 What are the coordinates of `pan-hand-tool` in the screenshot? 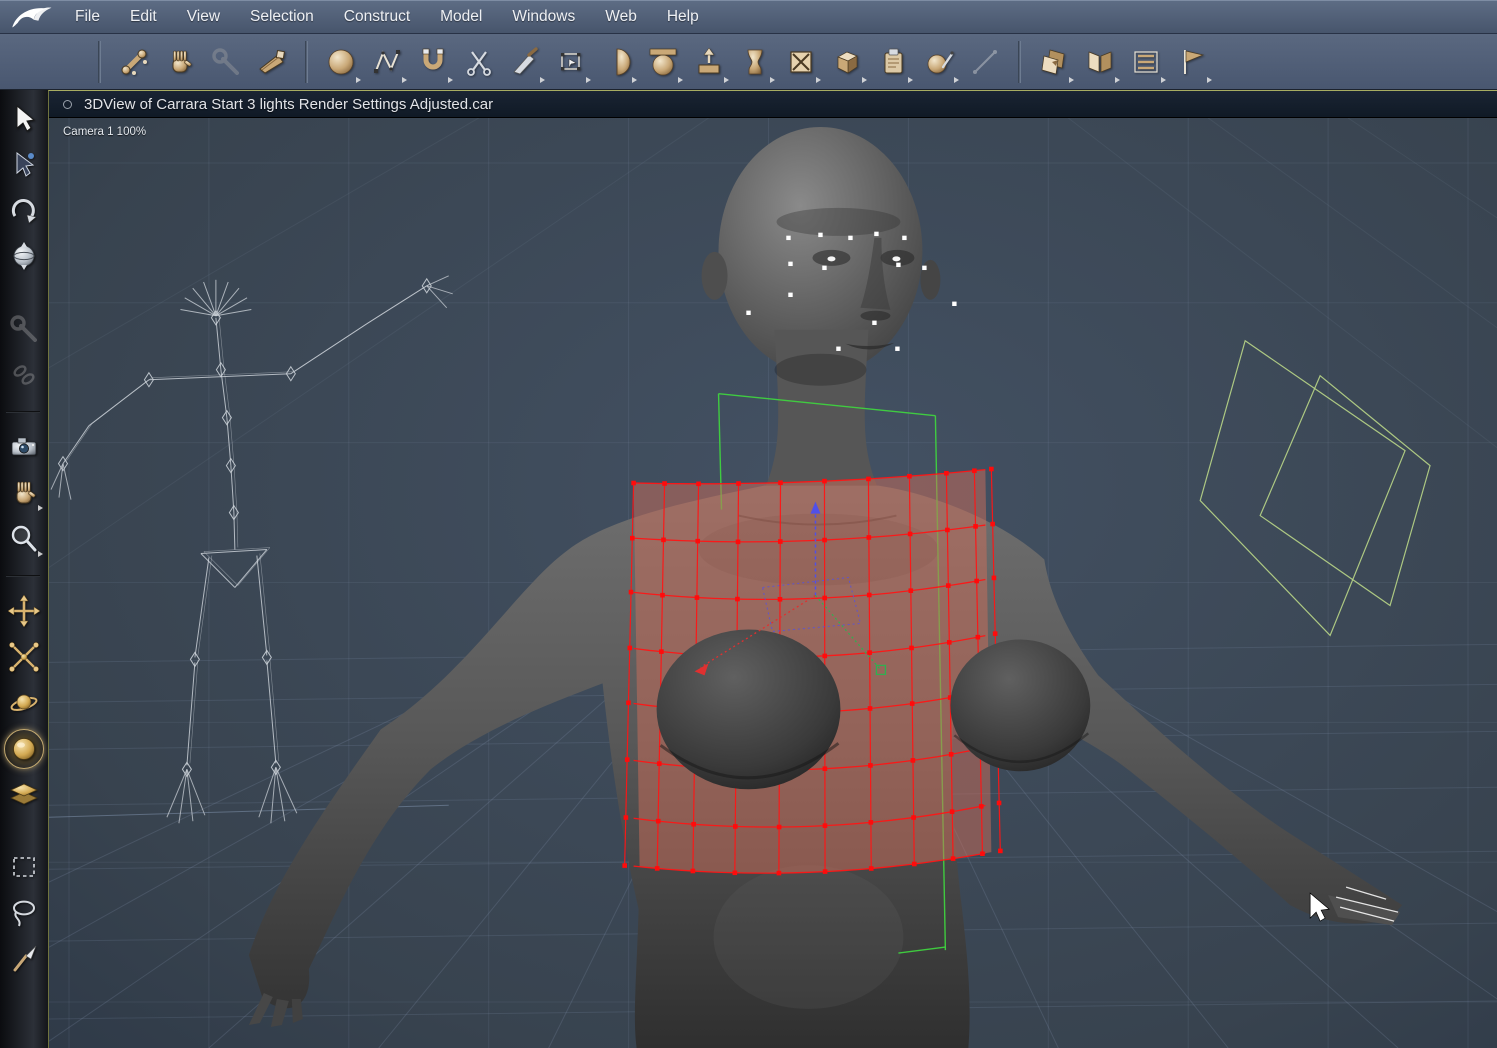 It's located at (180, 62).